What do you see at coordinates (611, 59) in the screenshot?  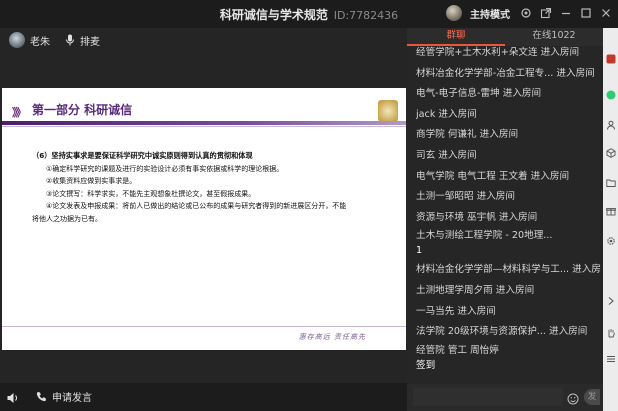 I see `app-icon` at bounding box center [611, 59].